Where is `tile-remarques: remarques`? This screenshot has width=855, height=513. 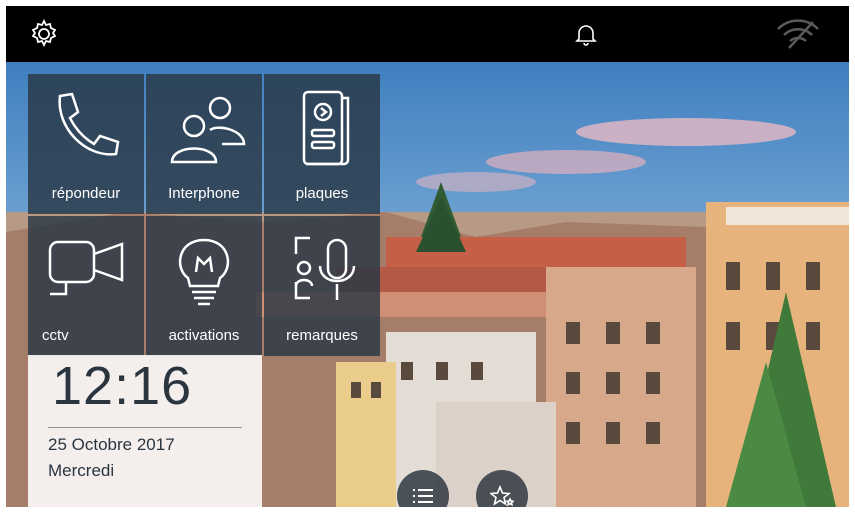
tile-remarques: remarques is located at coordinates (322, 286).